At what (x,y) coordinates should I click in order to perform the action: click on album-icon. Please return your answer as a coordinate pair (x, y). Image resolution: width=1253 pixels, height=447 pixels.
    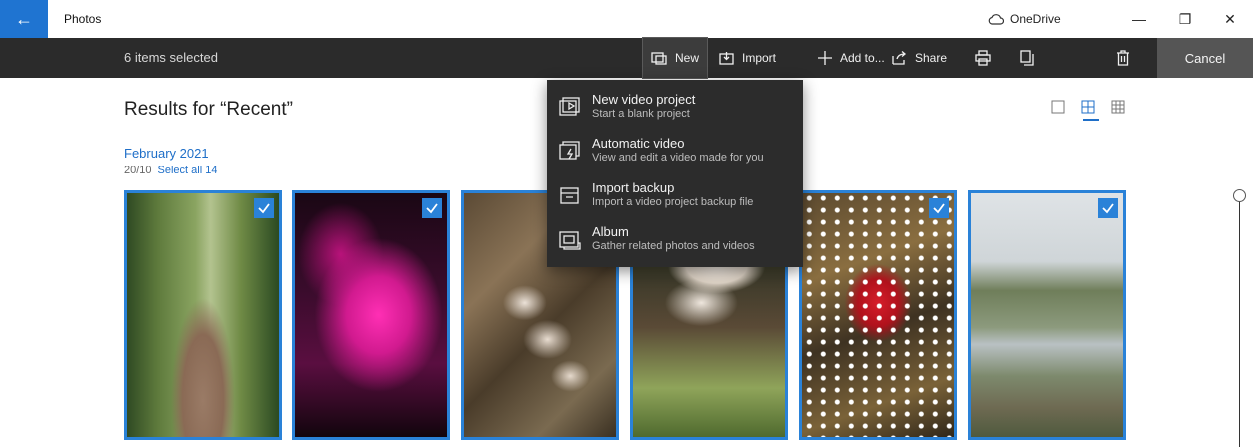
    Looking at the image, I should click on (570, 240).